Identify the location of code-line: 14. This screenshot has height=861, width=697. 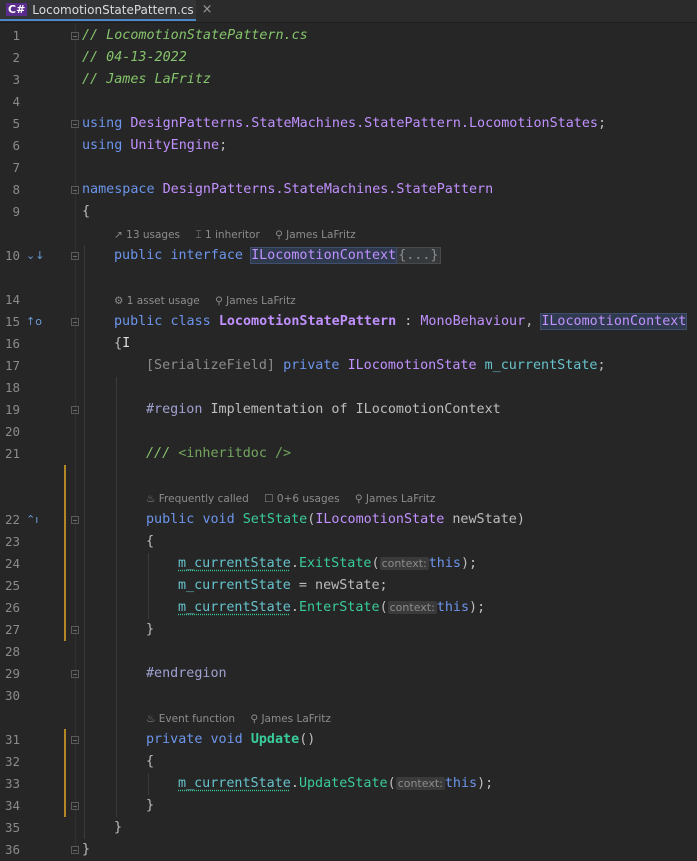
(348, 300).